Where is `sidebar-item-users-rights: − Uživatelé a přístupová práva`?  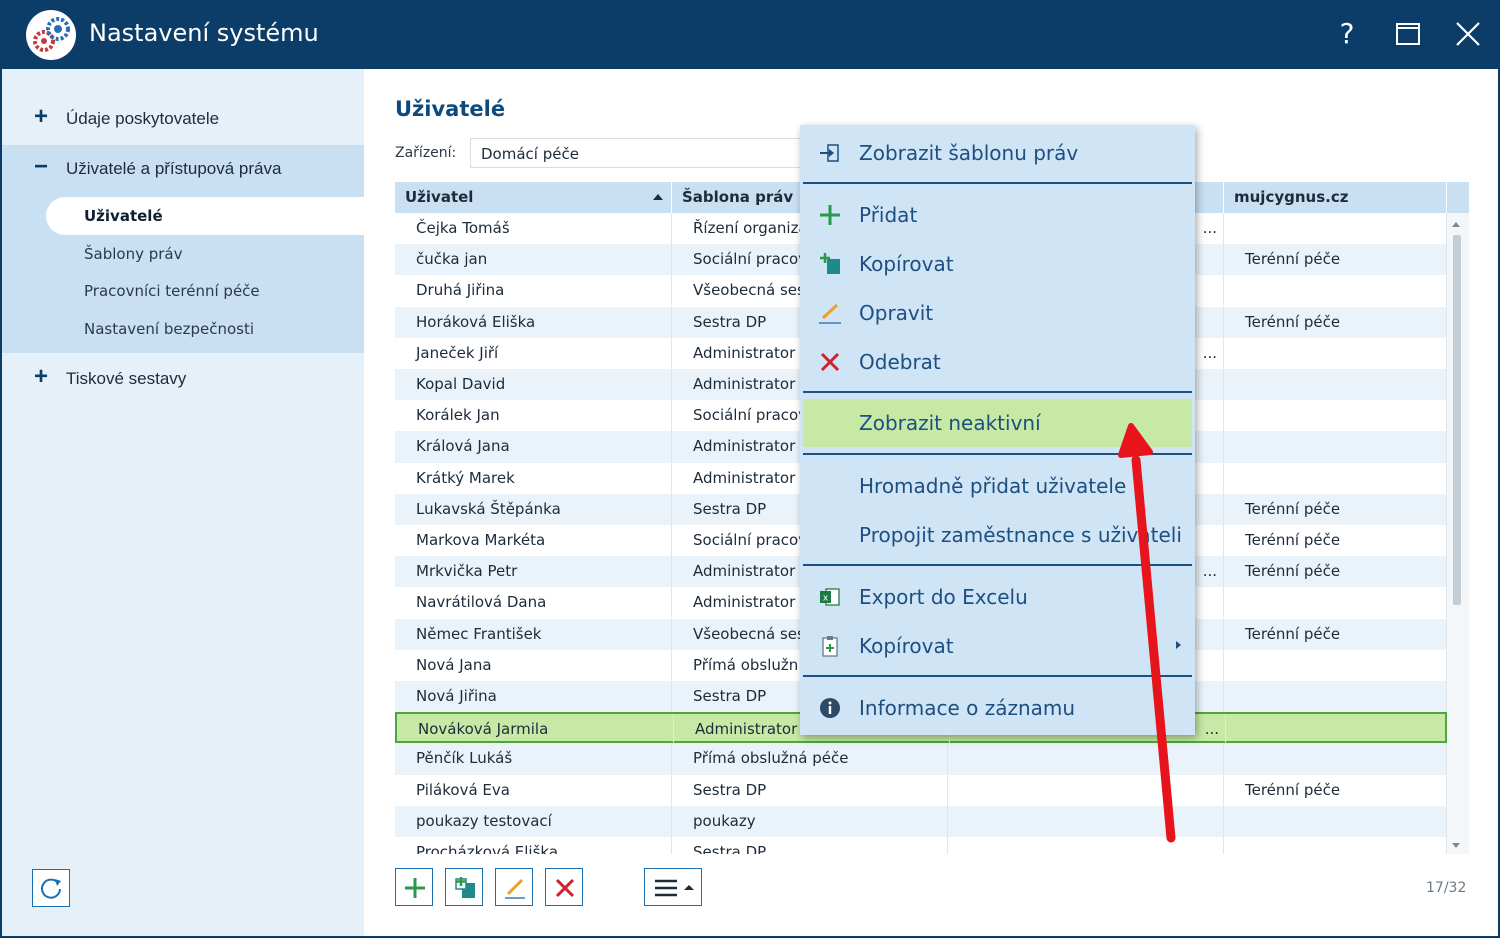 sidebar-item-users-rights: − Uživatelé a přístupová práva is located at coordinates (183, 170).